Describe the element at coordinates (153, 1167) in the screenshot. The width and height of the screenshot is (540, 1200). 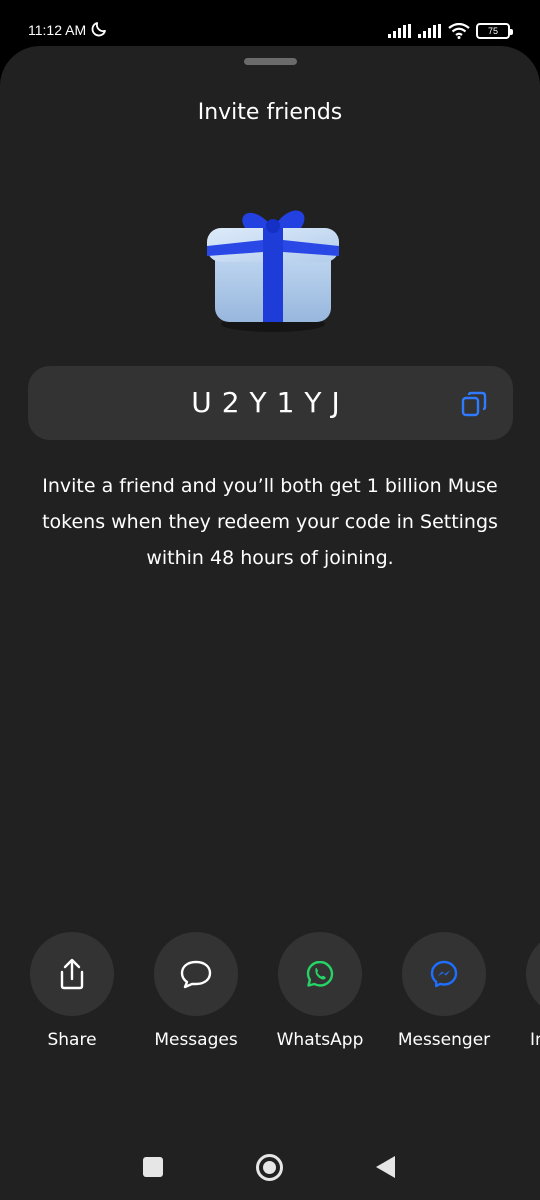
I see `recents-button` at that location.